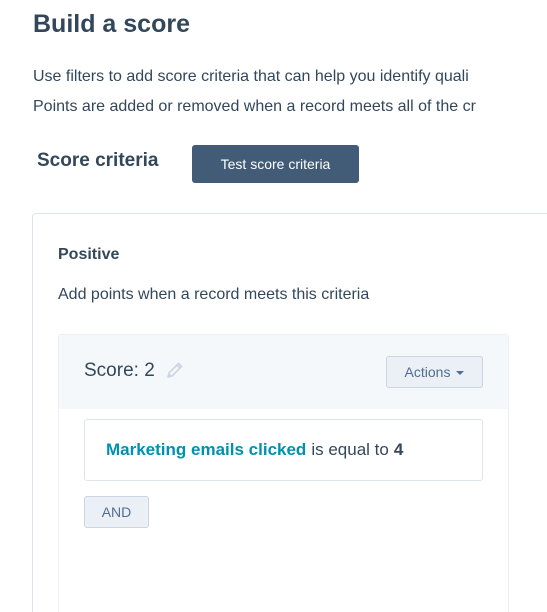 The height and width of the screenshot is (612, 547). What do you see at coordinates (89, 254) in the screenshot?
I see `positive-group-title: Positive` at bounding box center [89, 254].